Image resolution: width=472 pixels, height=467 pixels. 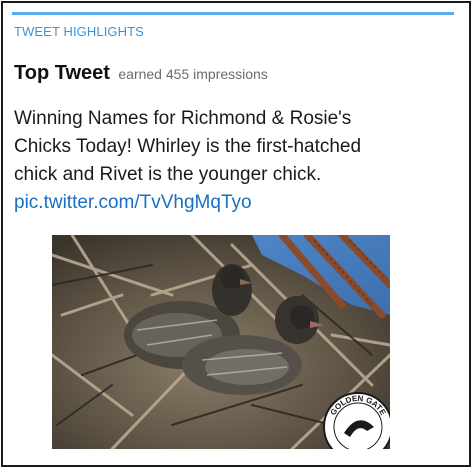 I want to click on card-heading: Top Tweet earned 455 impressions, so click(x=141, y=73).